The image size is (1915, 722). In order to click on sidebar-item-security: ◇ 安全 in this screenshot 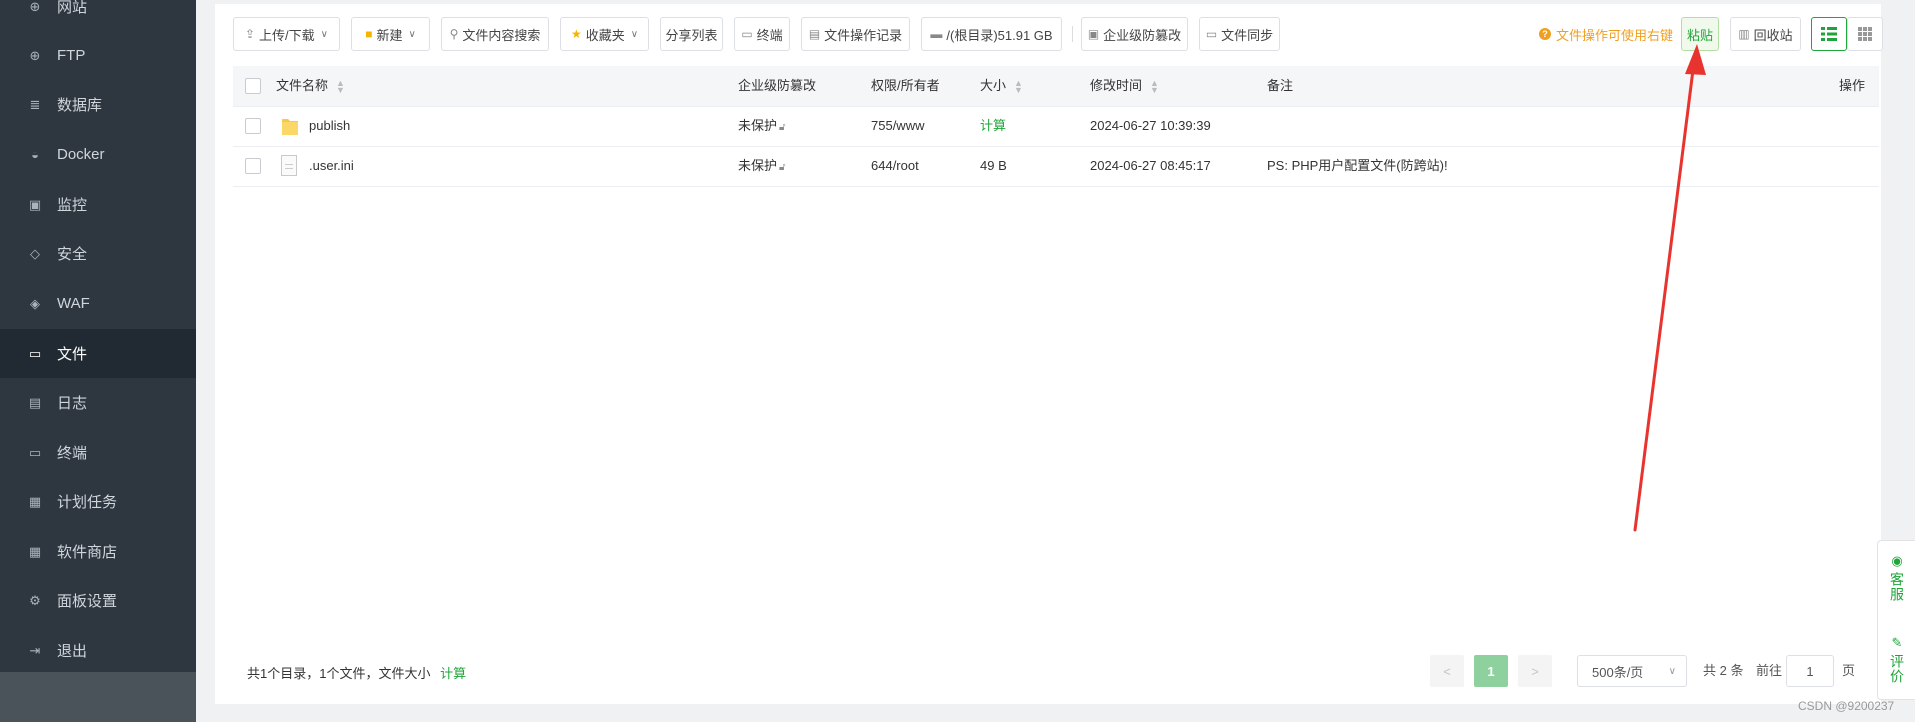, I will do `click(98, 253)`.